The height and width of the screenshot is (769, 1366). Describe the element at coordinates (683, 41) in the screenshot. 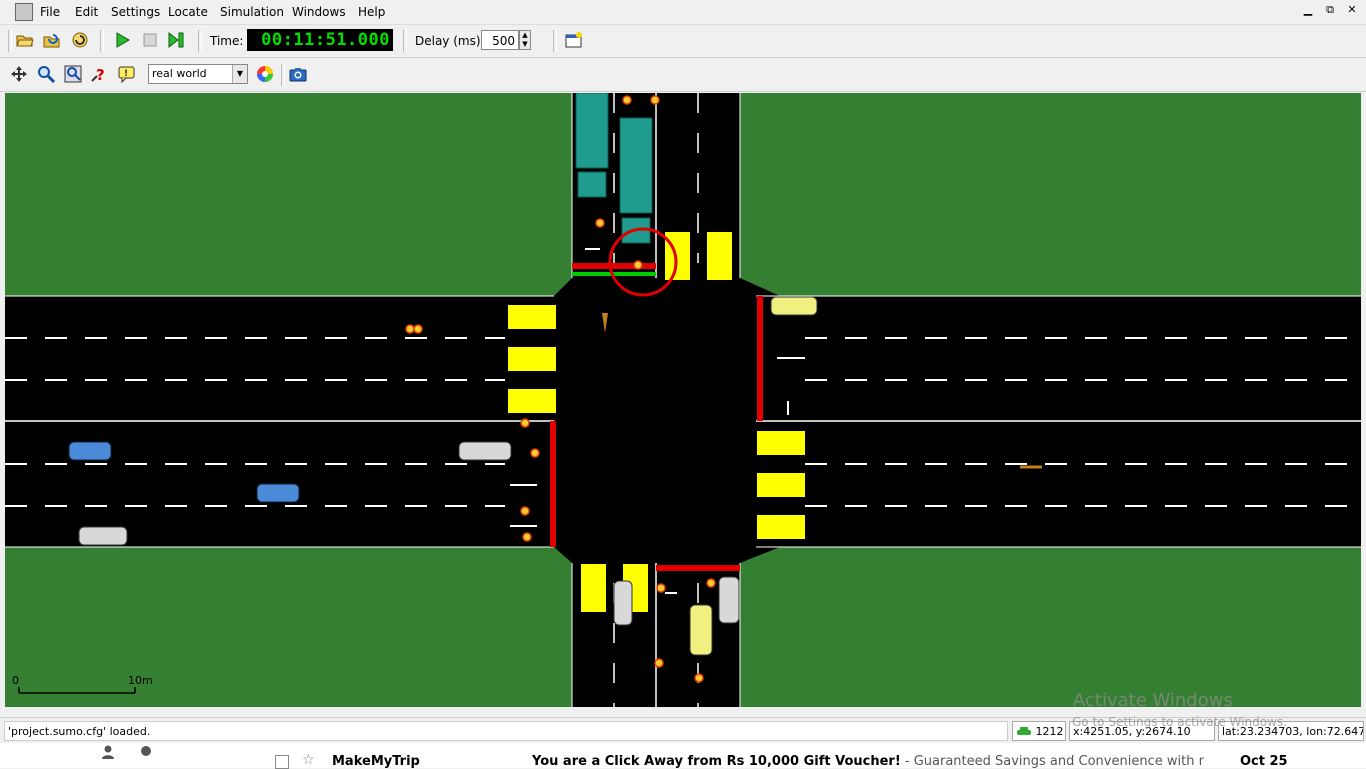

I see `main-toolbar: Time: 00:11:51.000 Delay (ms): 500 ▲ ▼` at that location.